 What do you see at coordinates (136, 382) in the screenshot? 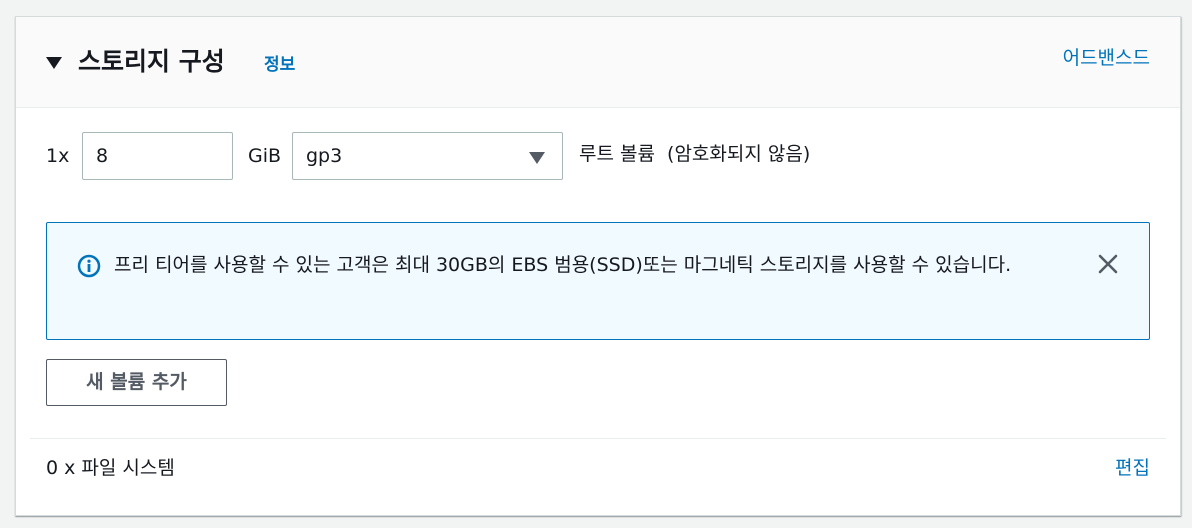
I see `add-volume-button: 새 볼륨 추가` at bounding box center [136, 382].